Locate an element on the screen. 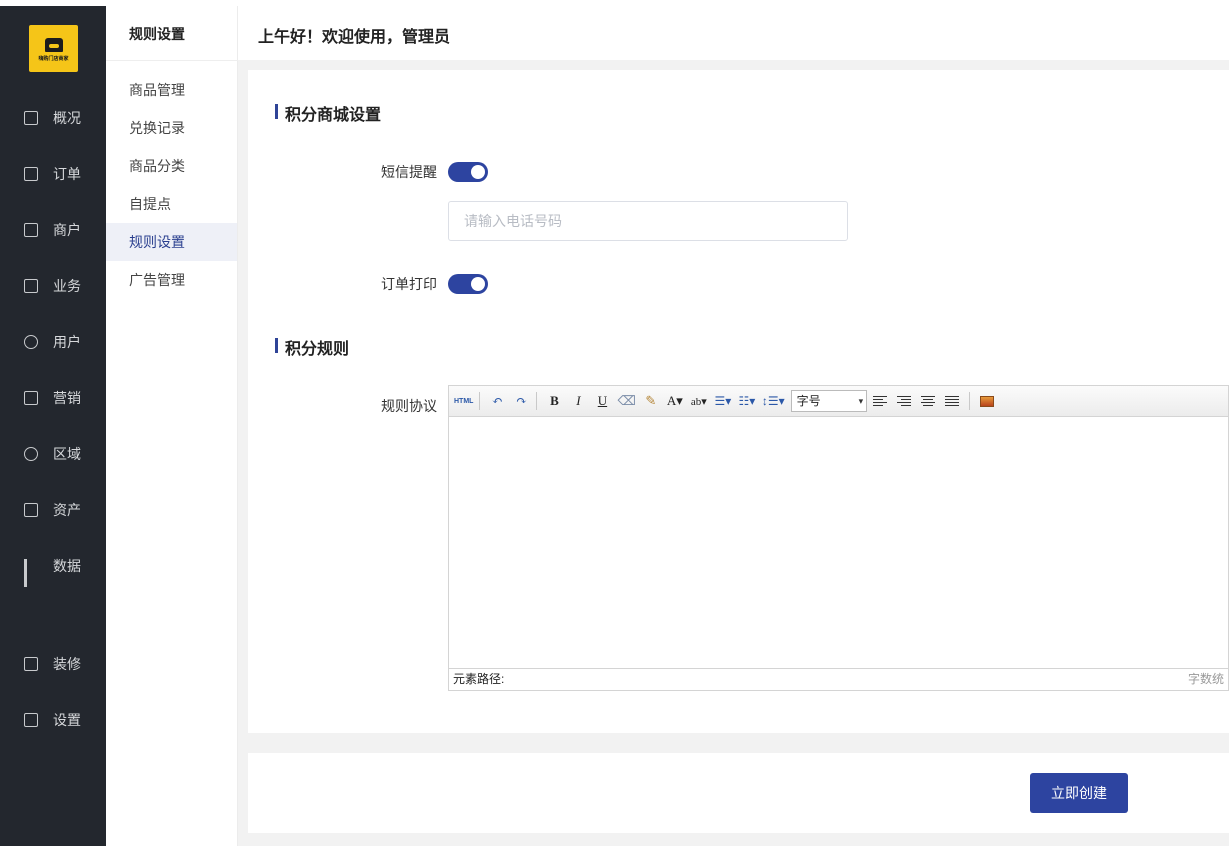  asset-icon is located at coordinates (31, 510).